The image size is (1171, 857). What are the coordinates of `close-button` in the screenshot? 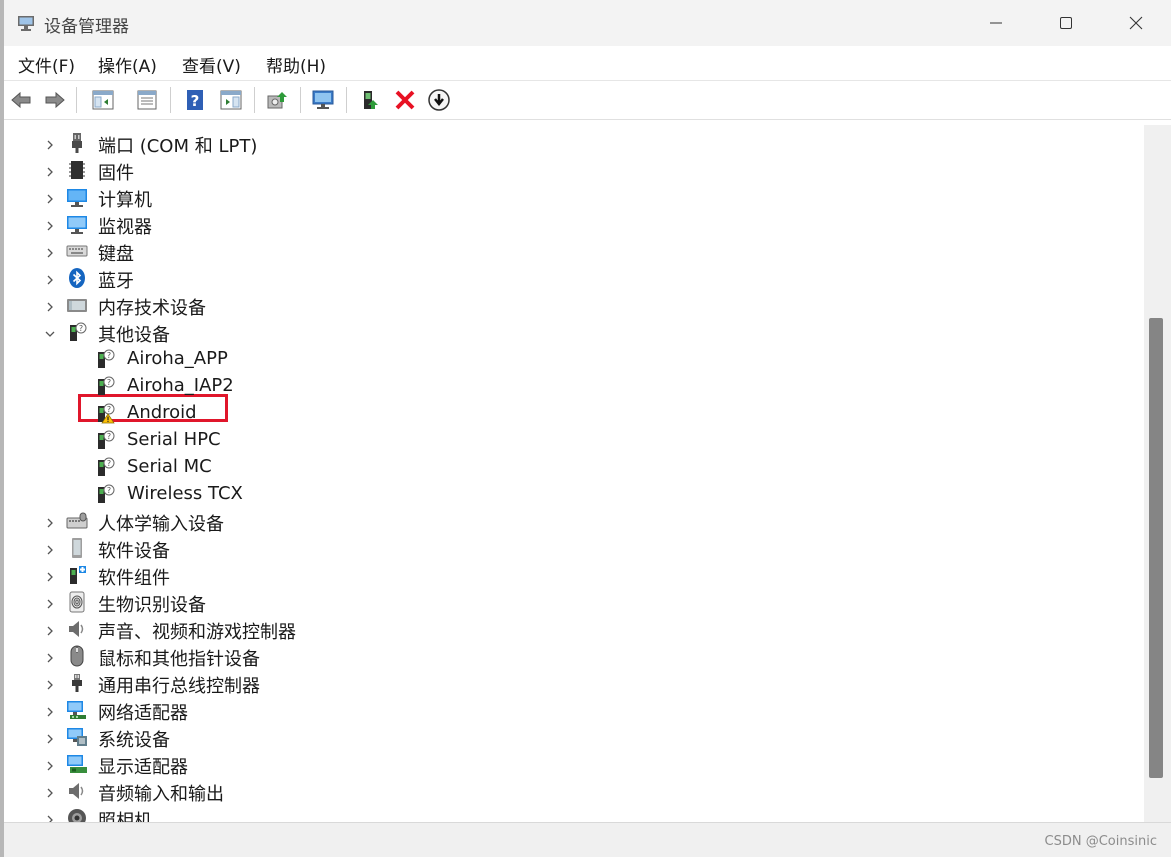 It's located at (1136, 23).